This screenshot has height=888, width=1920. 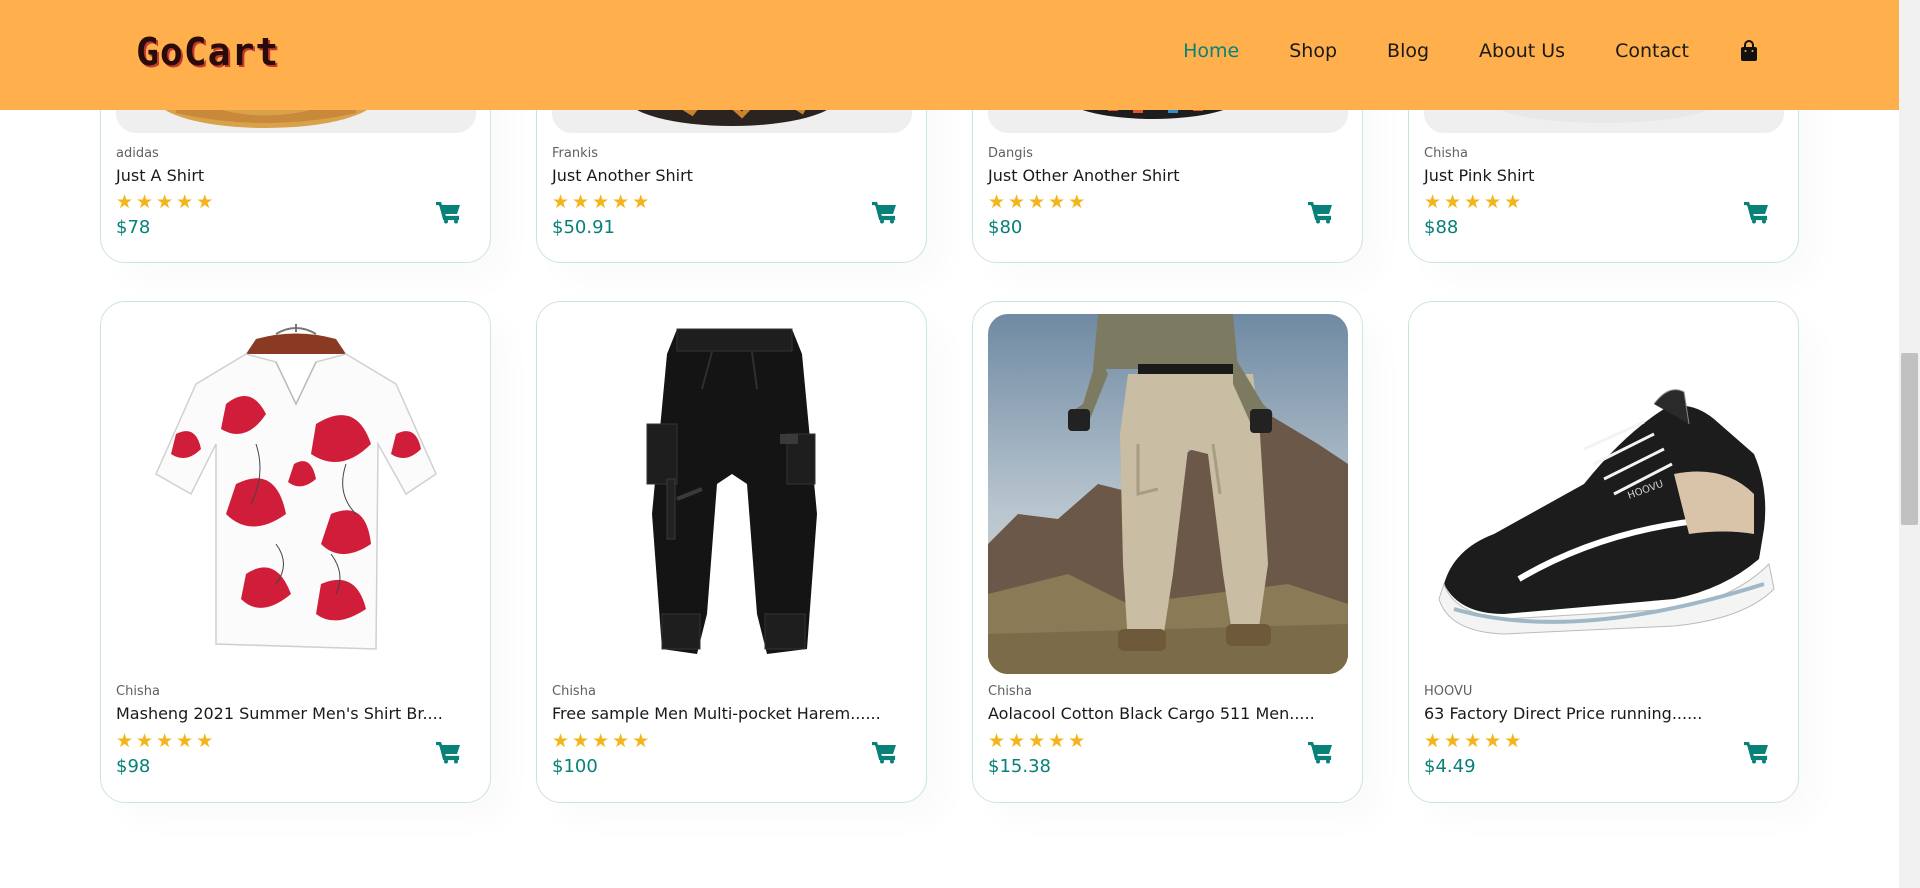 I want to click on product-price: $98, so click(x=133, y=766).